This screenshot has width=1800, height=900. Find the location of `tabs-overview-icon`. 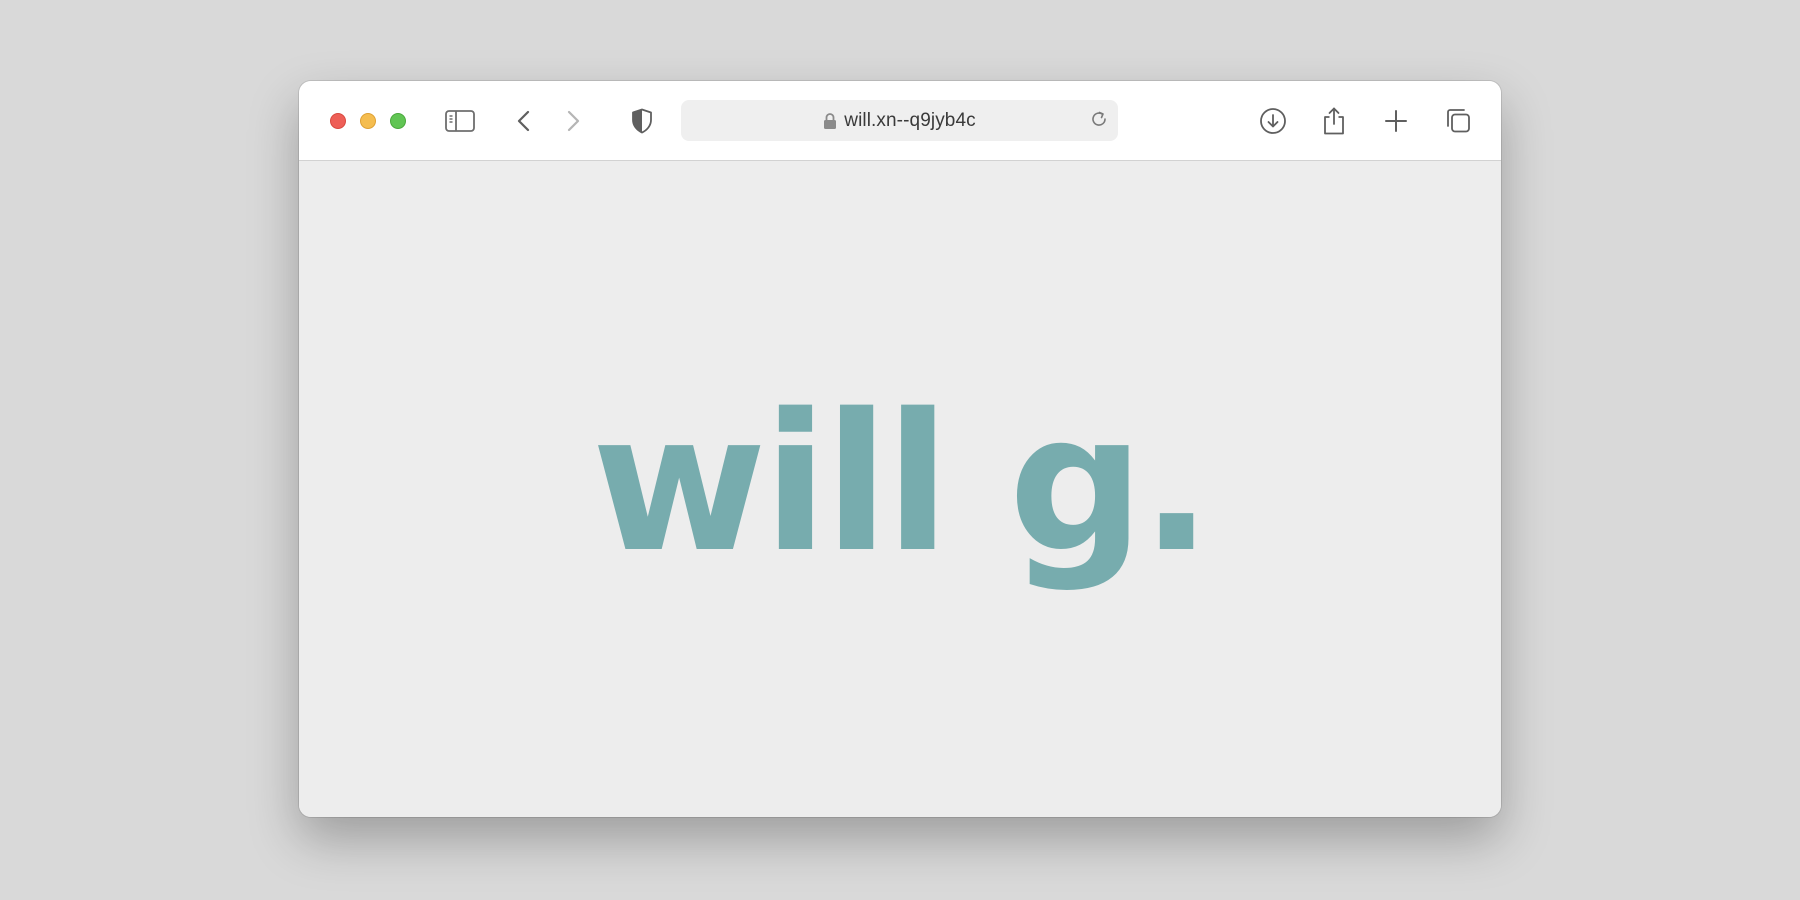

tabs-overview-icon is located at coordinates (1458, 121).